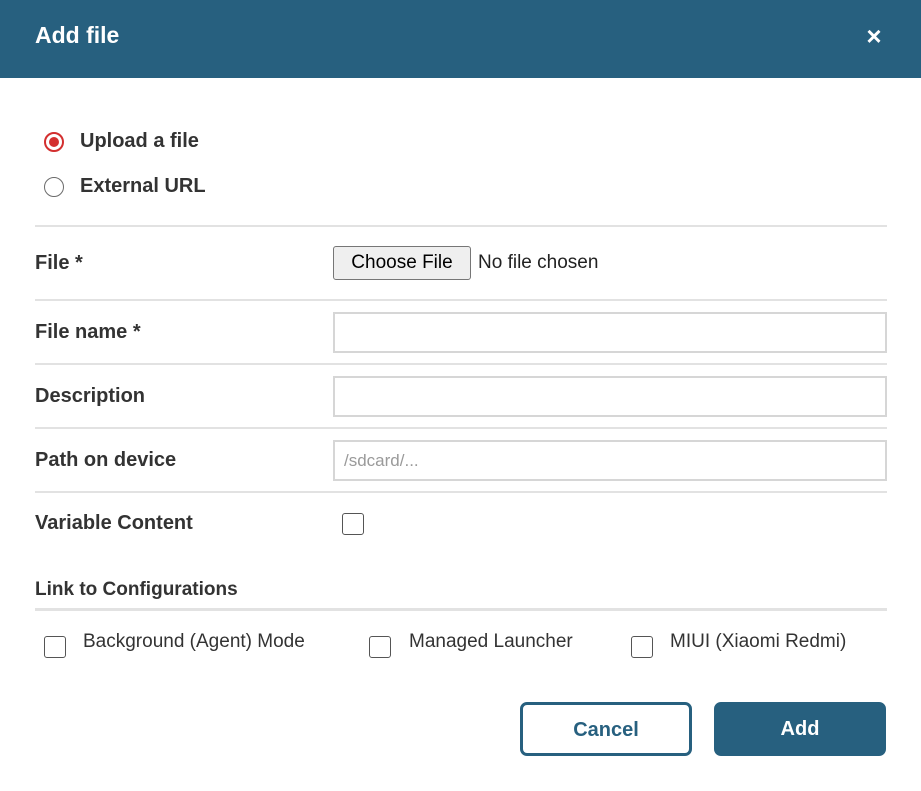 The width and height of the screenshot is (921, 791). Describe the element at coordinates (106, 460) in the screenshot. I see `path-on-device-label: Path on device` at that location.